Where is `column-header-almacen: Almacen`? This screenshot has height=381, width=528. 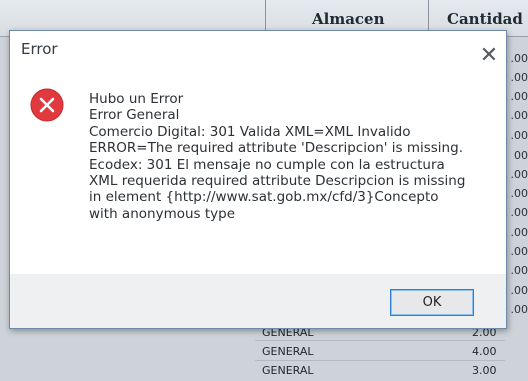
column-header-almacen: Almacen is located at coordinates (348, 19).